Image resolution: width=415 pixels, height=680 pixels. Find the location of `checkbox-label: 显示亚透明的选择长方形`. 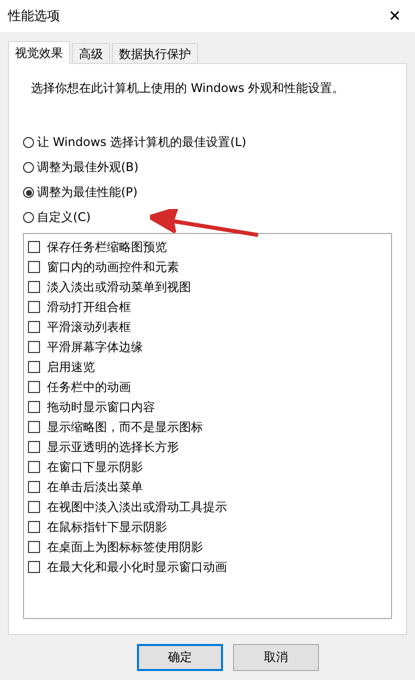

checkbox-label: 显示亚透明的选择长方形 is located at coordinates (113, 447).